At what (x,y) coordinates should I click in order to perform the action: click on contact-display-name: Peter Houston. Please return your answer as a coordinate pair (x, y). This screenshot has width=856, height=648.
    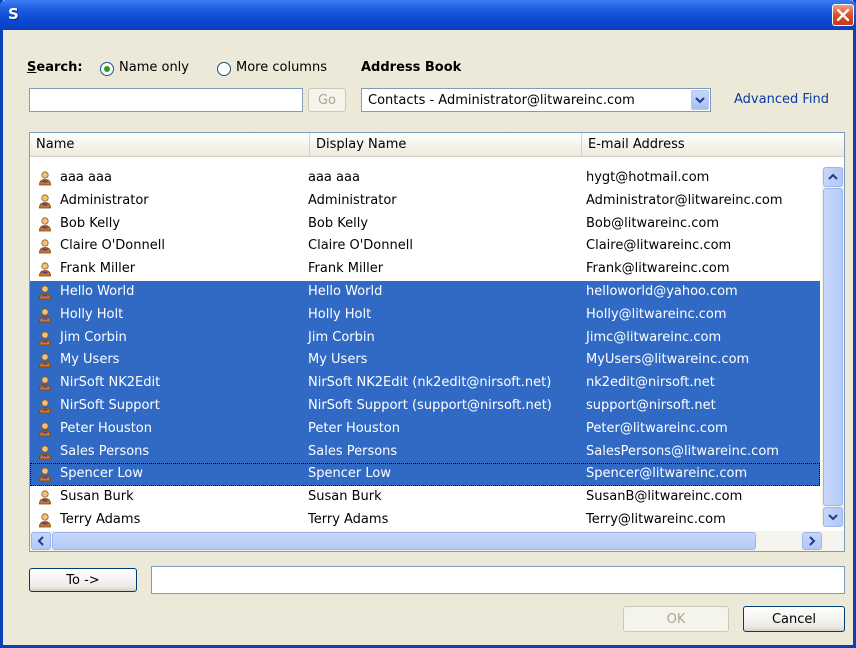
    Looking at the image, I should click on (354, 428).